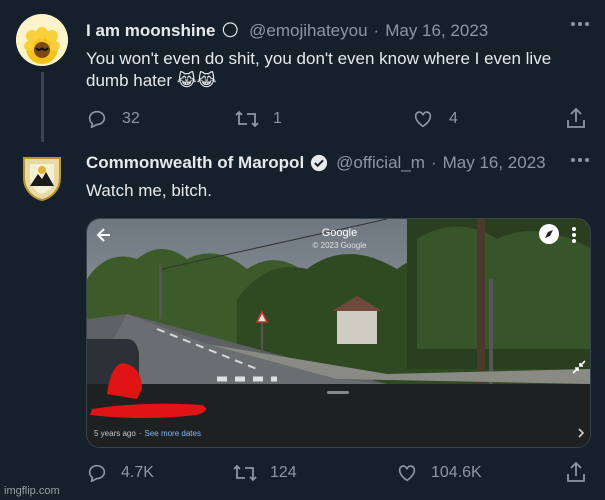 Image resolution: width=605 pixels, height=500 pixels. I want to click on crest-icon, so click(42, 179).